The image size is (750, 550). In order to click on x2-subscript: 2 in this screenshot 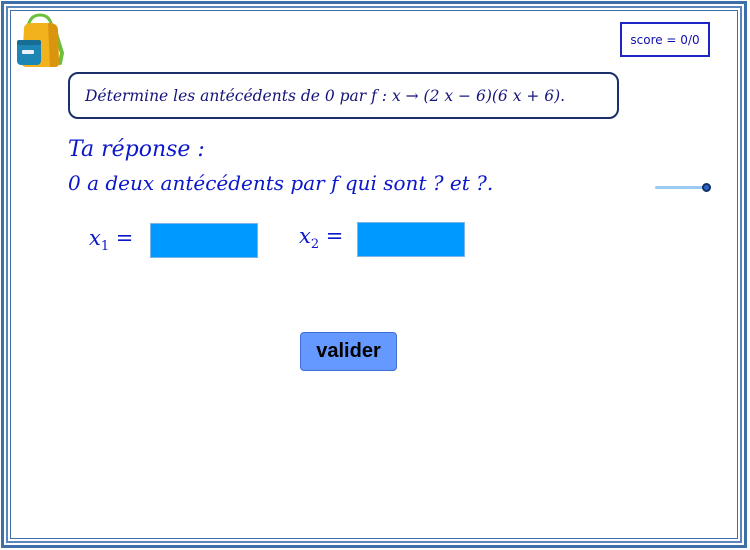, I will do `click(315, 245)`.